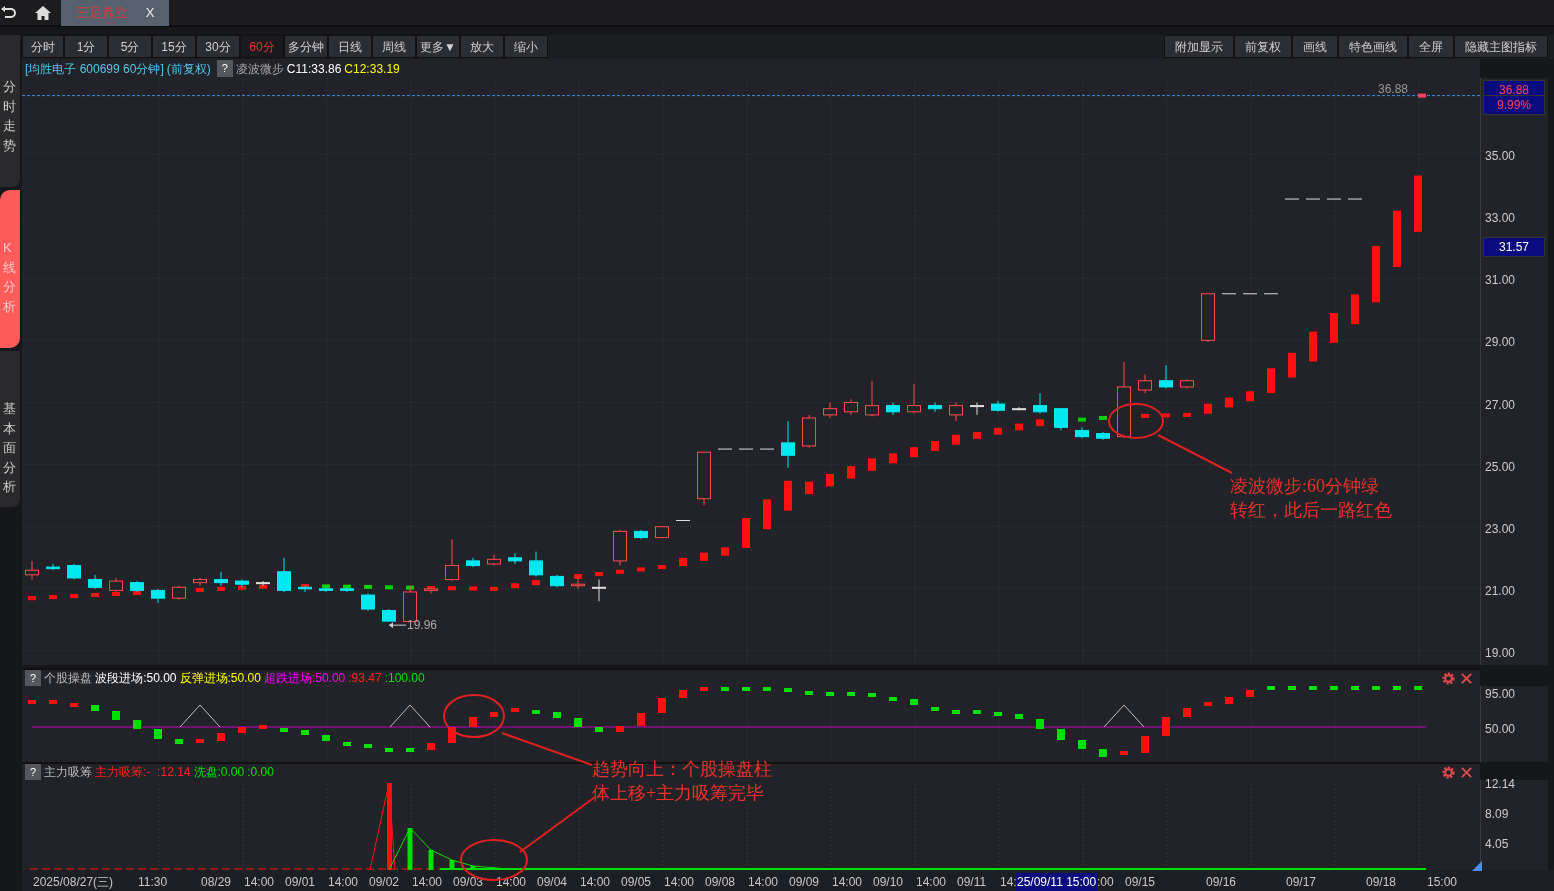 This screenshot has width=1554, height=891. I want to click on toolbar-button: 分时, so click(43, 46).